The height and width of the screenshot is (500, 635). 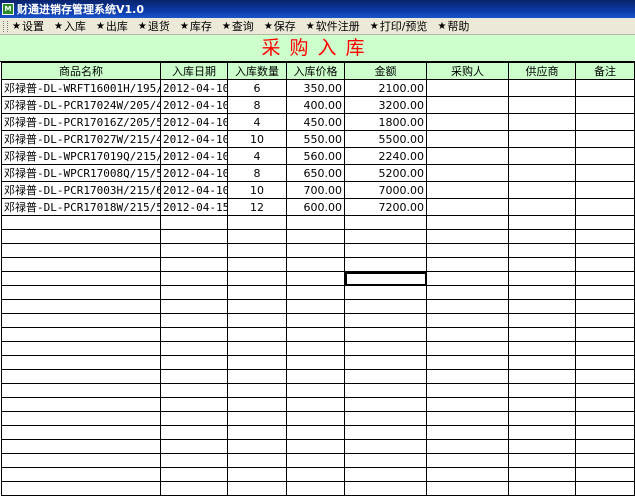 What do you see at coordinates (385, 173) in the screenshot?
I see `table-cell: 5200.00` at bounding box center [385, 173].